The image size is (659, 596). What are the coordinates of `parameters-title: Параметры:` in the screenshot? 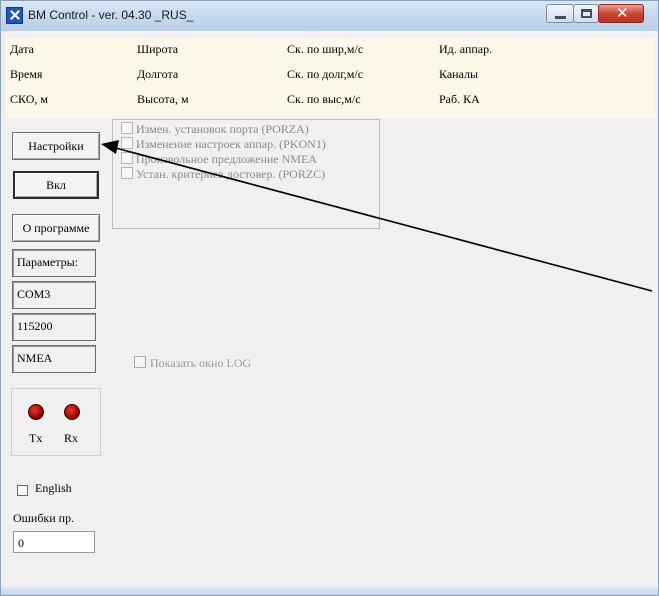 It's located at (54, 263).